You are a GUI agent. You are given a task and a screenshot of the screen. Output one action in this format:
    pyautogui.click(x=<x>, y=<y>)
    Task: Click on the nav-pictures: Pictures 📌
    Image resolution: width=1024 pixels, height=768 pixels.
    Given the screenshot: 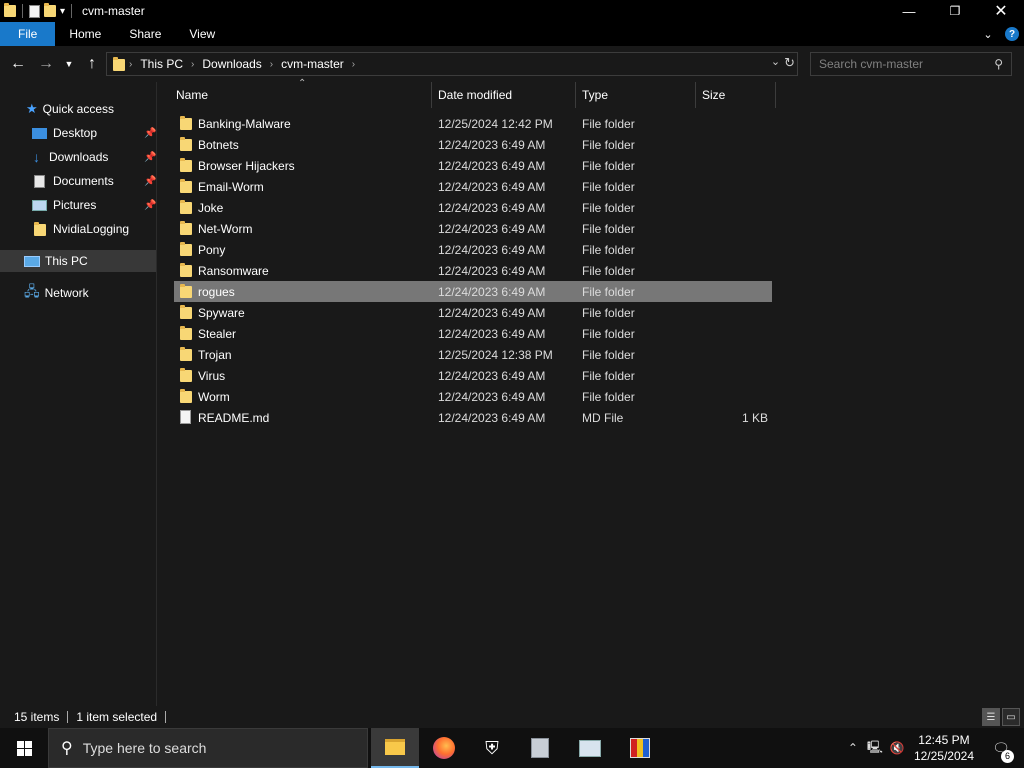 What is the action you would take?
    pyautogui.click(x=78, y=205)
    